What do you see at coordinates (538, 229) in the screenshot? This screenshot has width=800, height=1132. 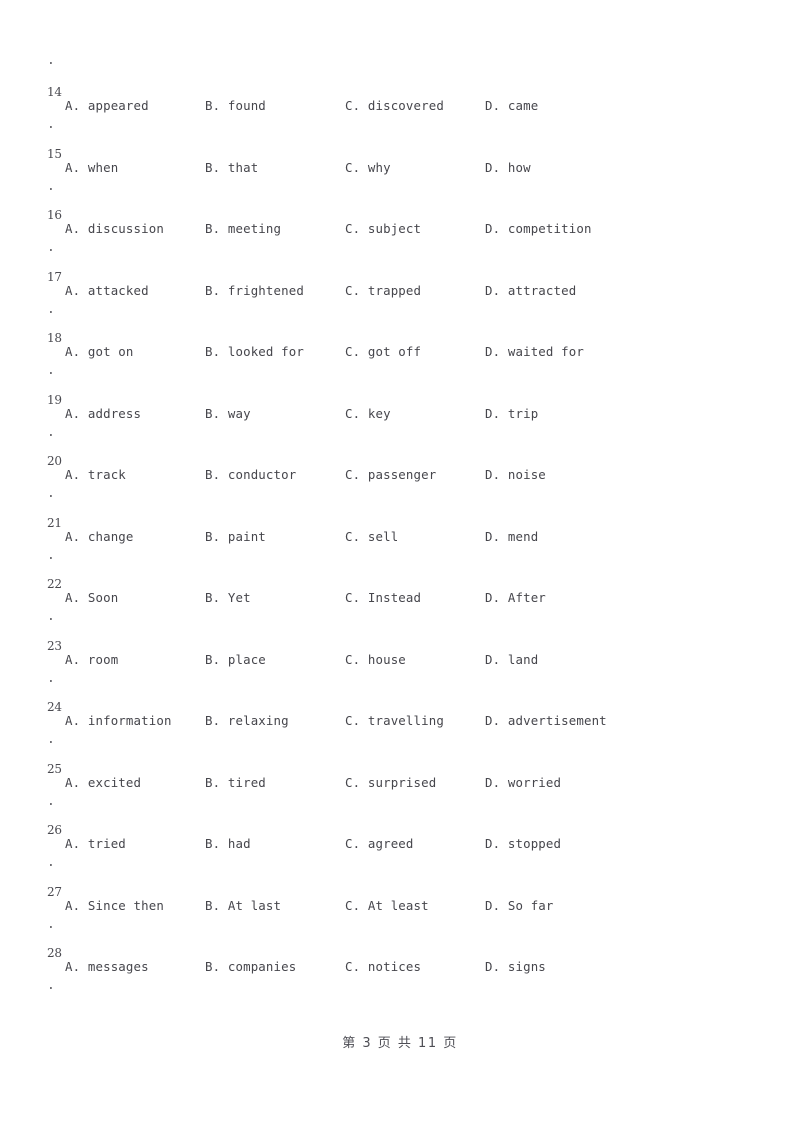 I see `answer-option-d: D. competition` at bounding box center [538, 229].